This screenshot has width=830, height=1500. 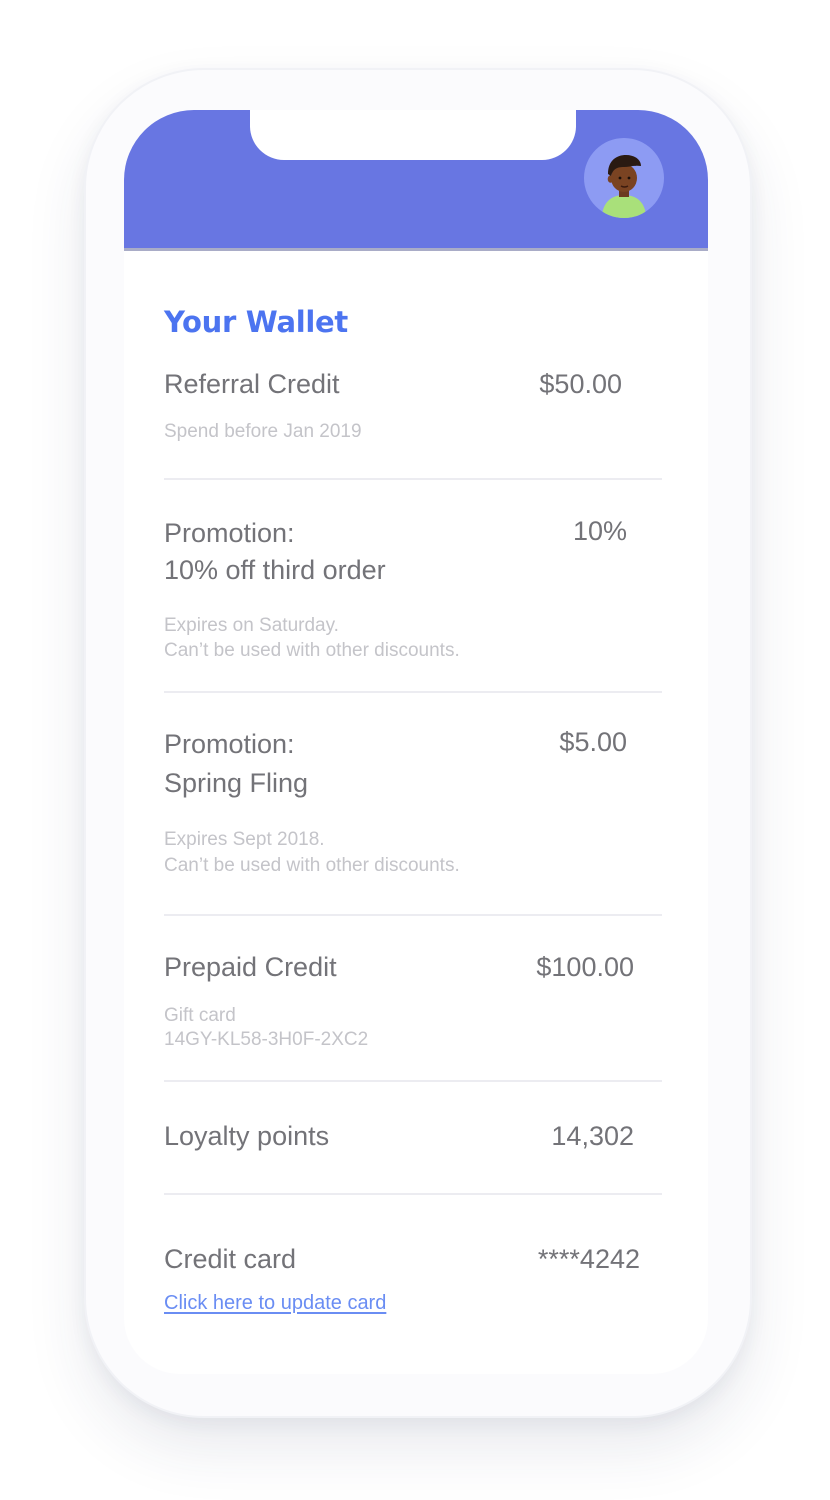 What do you see at coordinates (588, 1259) in the screenshot?
I see `card-number: ****4242` at bounding box center [588, 1259].